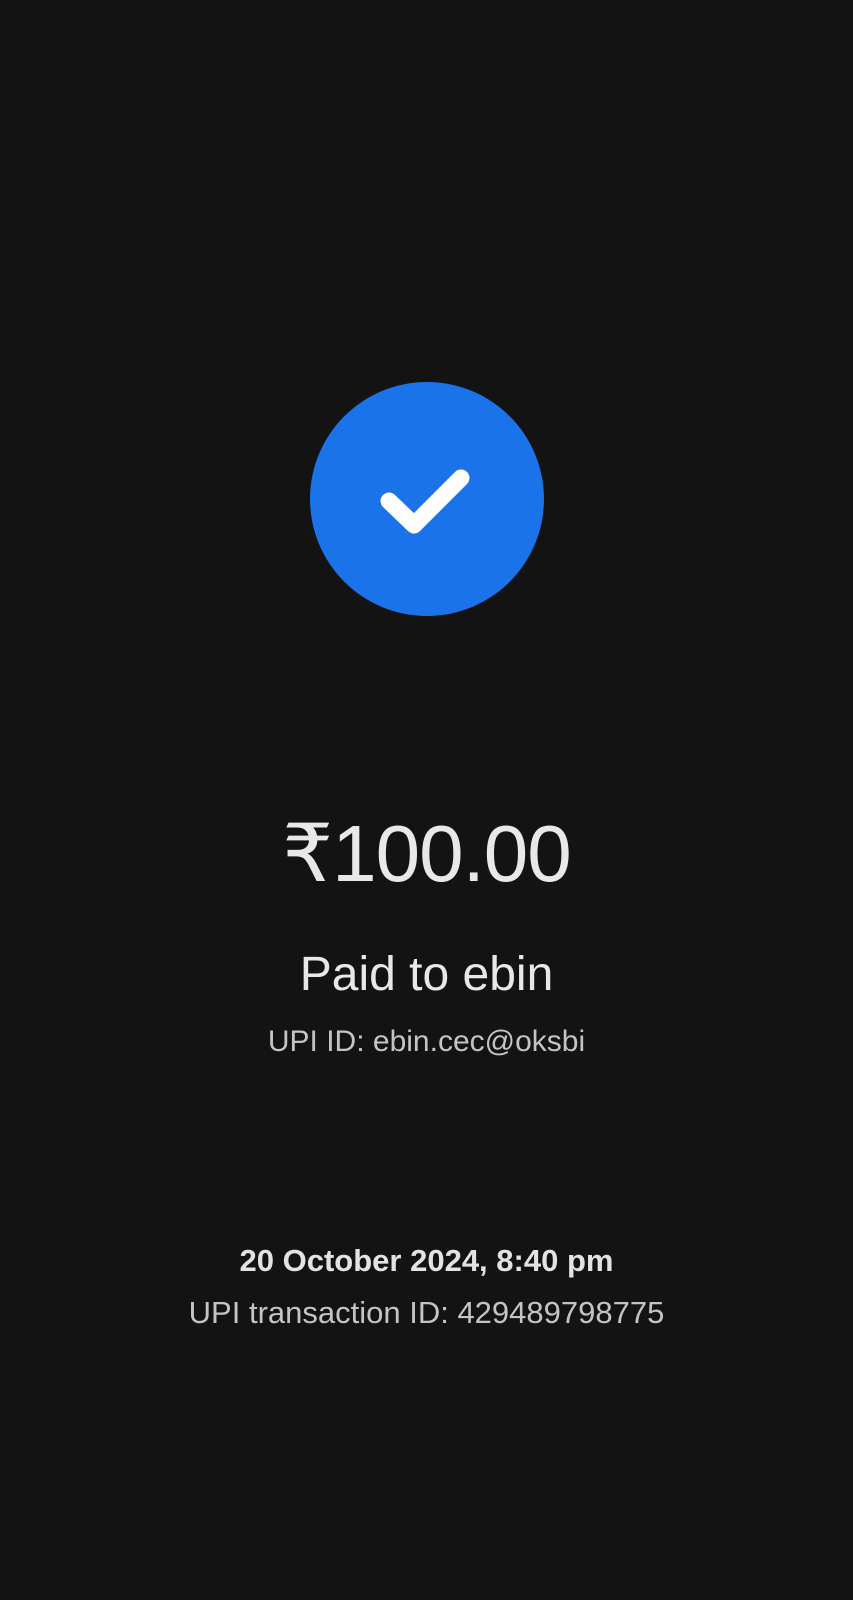 The width and height of the screenshot is (853, 1600). Describe the element at coordinates (426, 1260) in the screenshot. I see `transaction-datetime: 20 October 2024, 8:40 pm` at that location.